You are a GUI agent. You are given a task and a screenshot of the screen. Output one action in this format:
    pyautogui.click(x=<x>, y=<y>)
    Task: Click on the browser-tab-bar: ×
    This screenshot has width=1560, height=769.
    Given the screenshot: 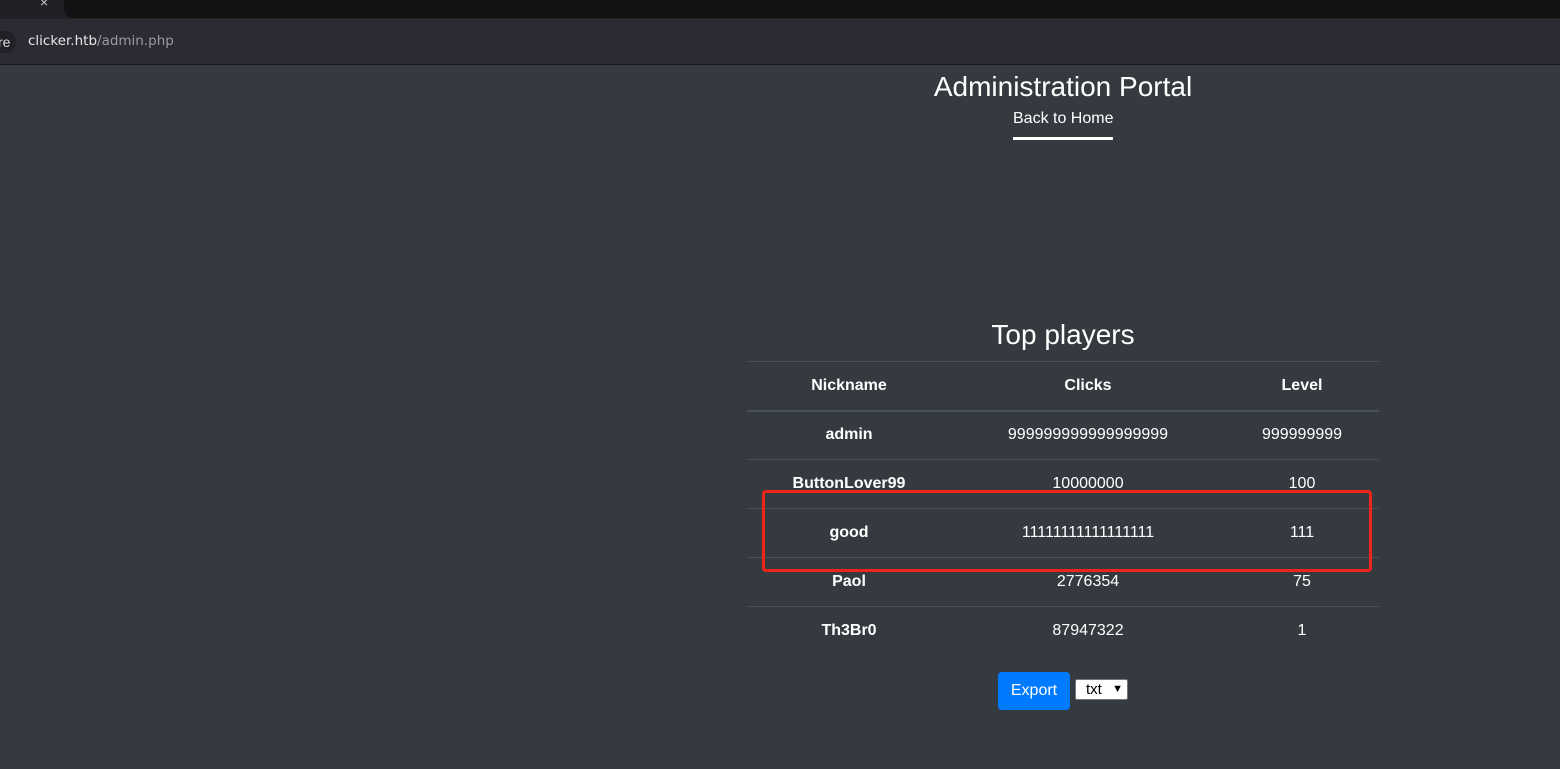 What is the action you would take?
    pyautogui.click(x=780, y=9)
    